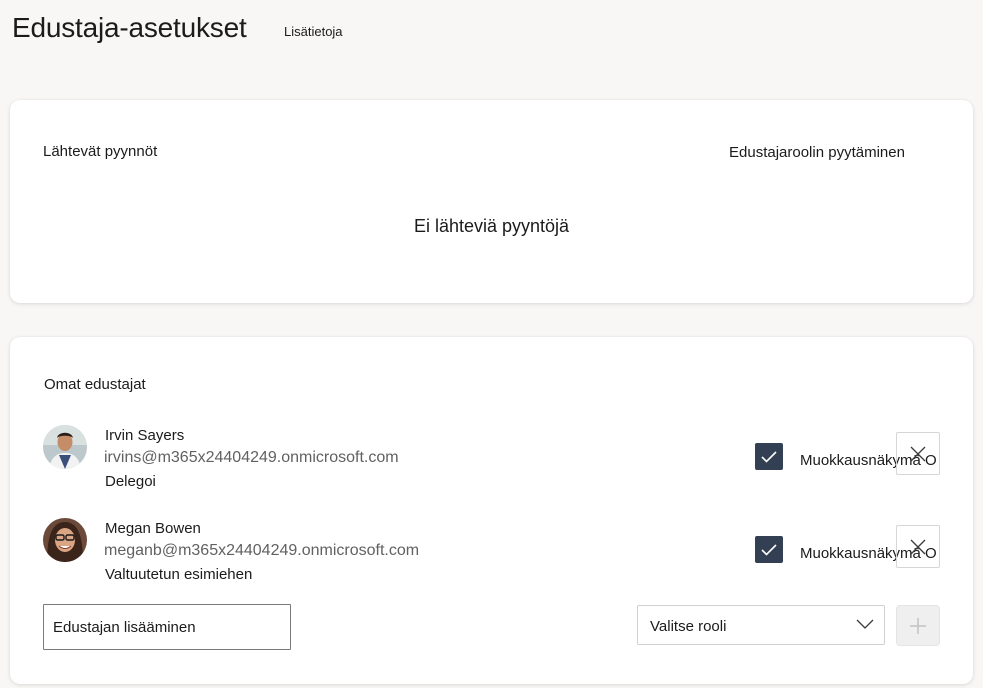 The image size is (983, 688). Describe the element at coordinates (688, 626) in the screenshot. I see `role-select-value: Valitse rooli` at that location.